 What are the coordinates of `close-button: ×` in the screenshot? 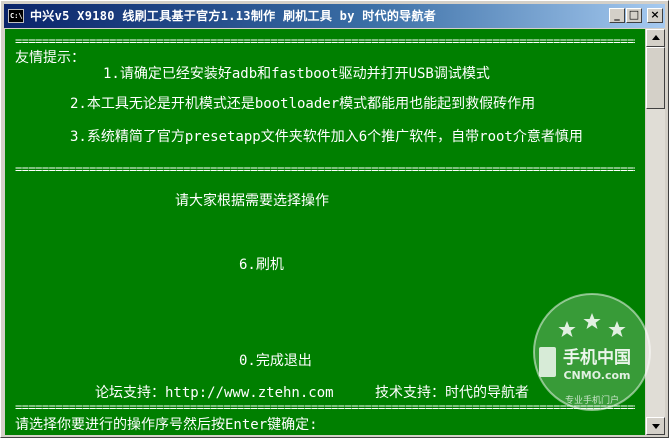 It's located at (655, 15).